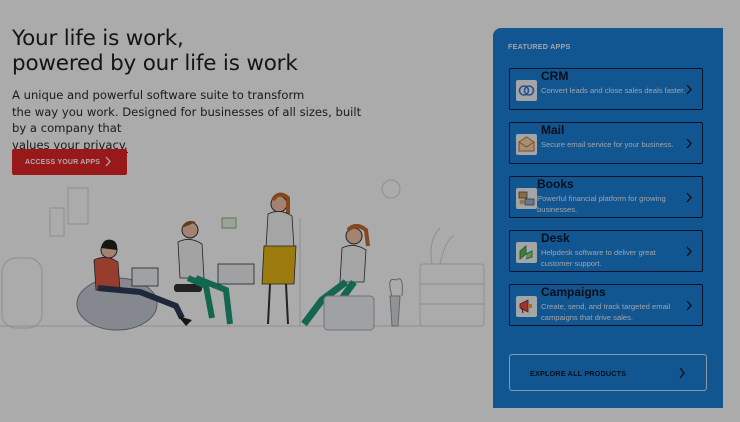 The image size is (740, 422). Describe the element at coordinates (526, 144) in the screenshot. I see `mail-icon` at that location.